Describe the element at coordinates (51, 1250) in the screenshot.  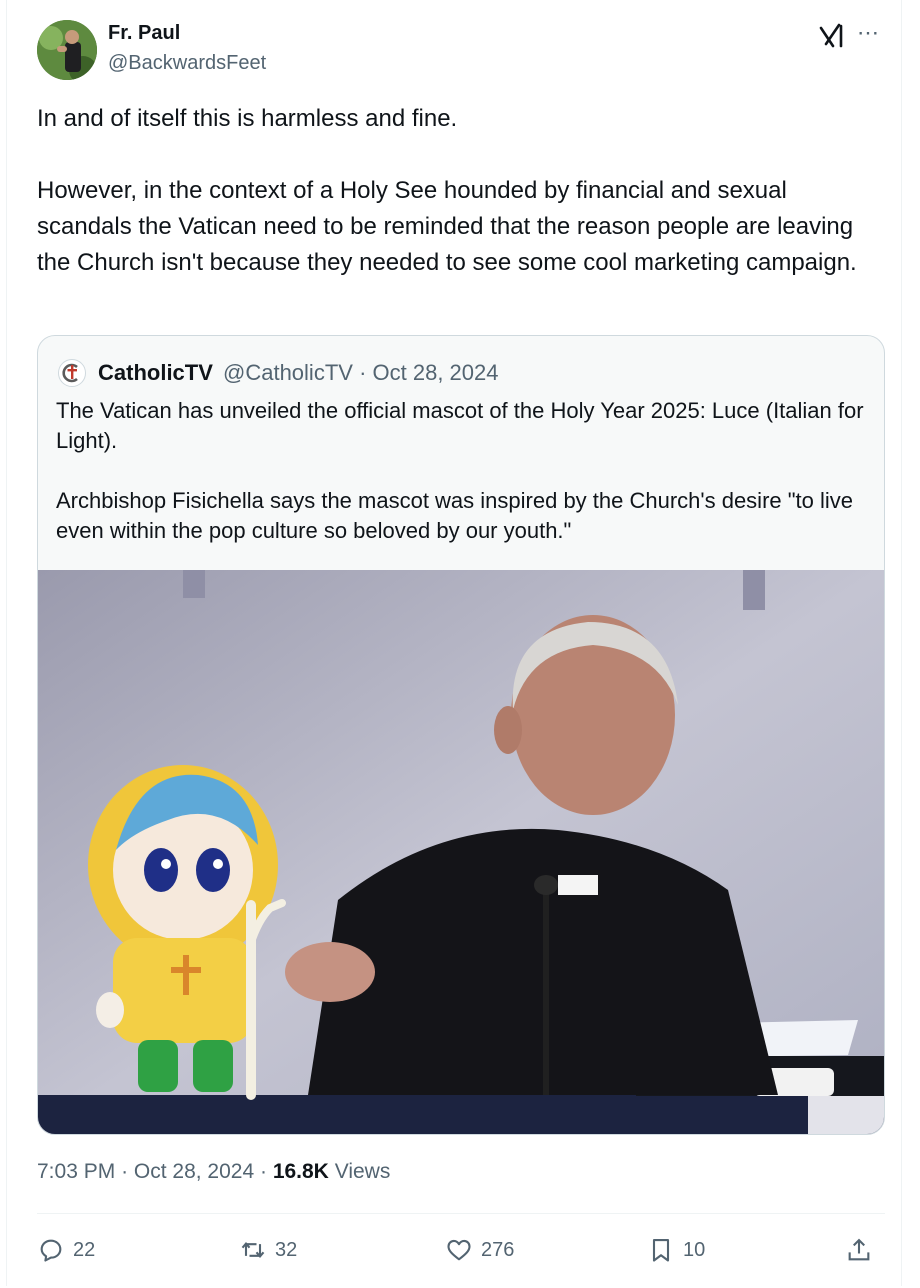
I see `reply-icon` at that location.